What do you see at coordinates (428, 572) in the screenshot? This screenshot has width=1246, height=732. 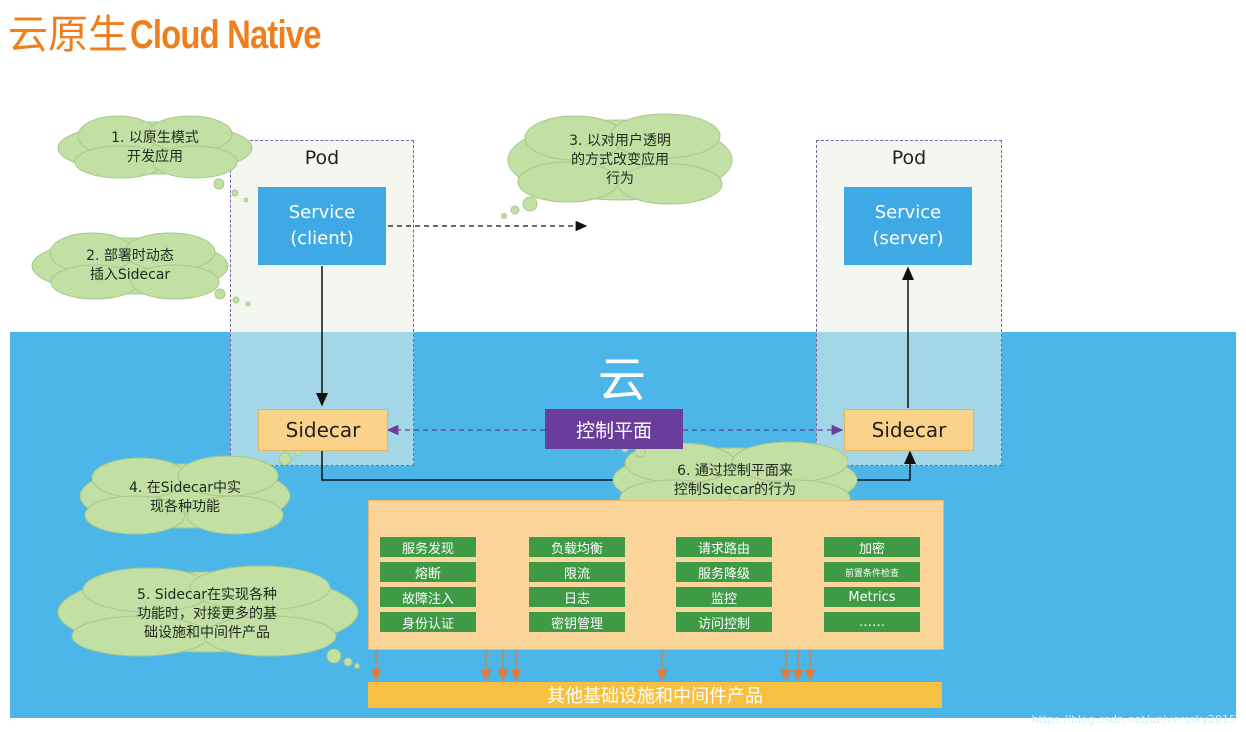 I see `feature-chip: 熔断` at bounding box center [428, 572].